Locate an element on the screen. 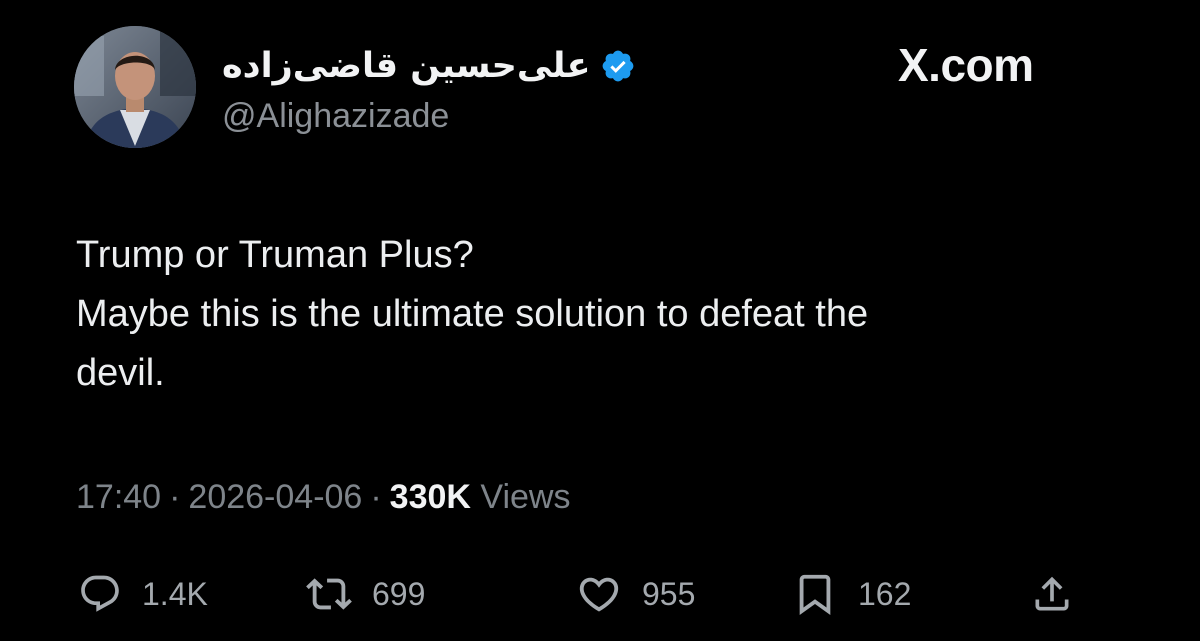  share-icon is located at coordinates (1052, 594).